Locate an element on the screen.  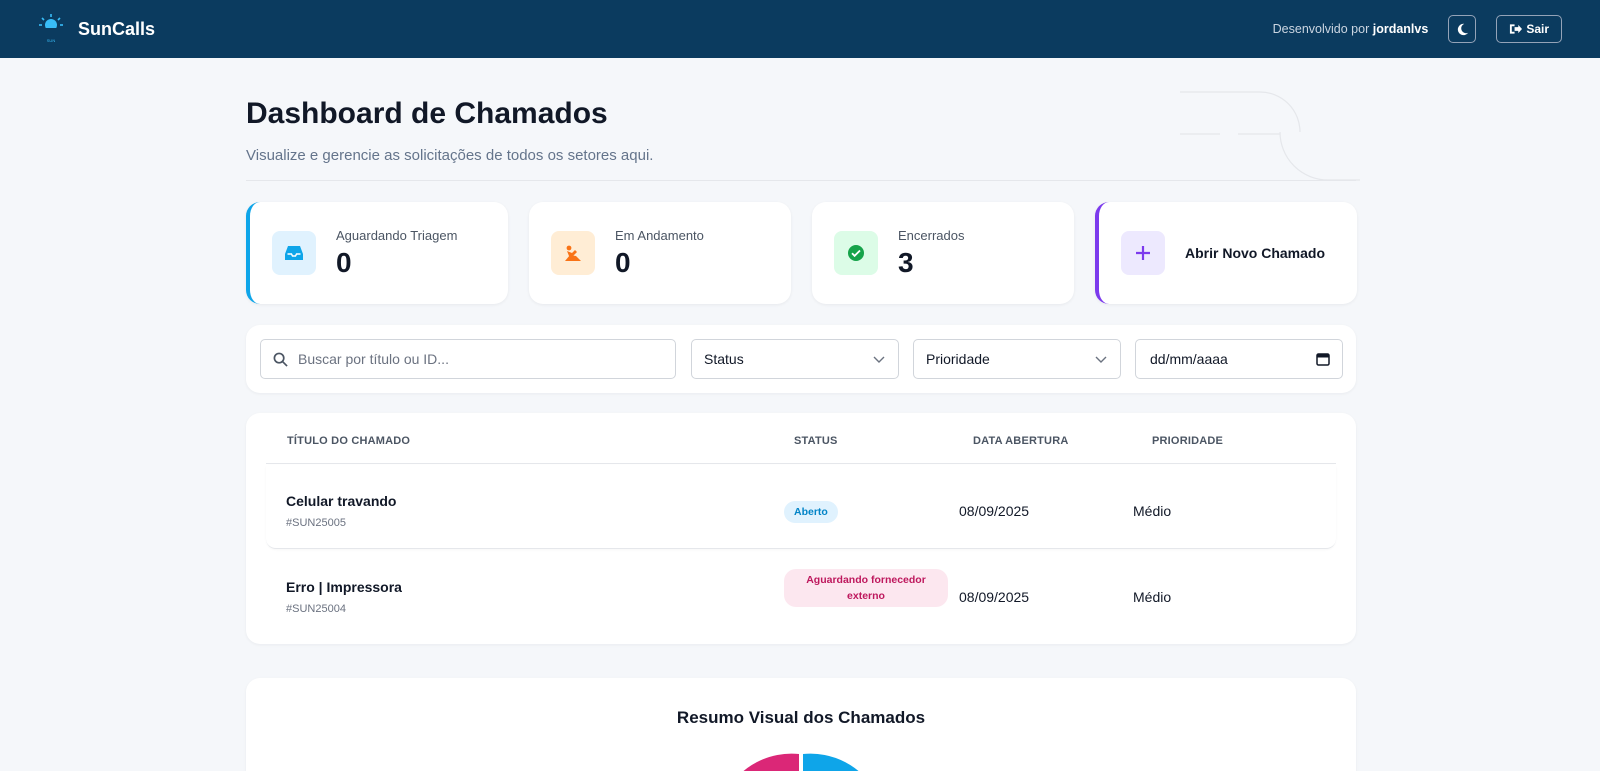
logout-button: Sair is located at coordinates (1529, 29).